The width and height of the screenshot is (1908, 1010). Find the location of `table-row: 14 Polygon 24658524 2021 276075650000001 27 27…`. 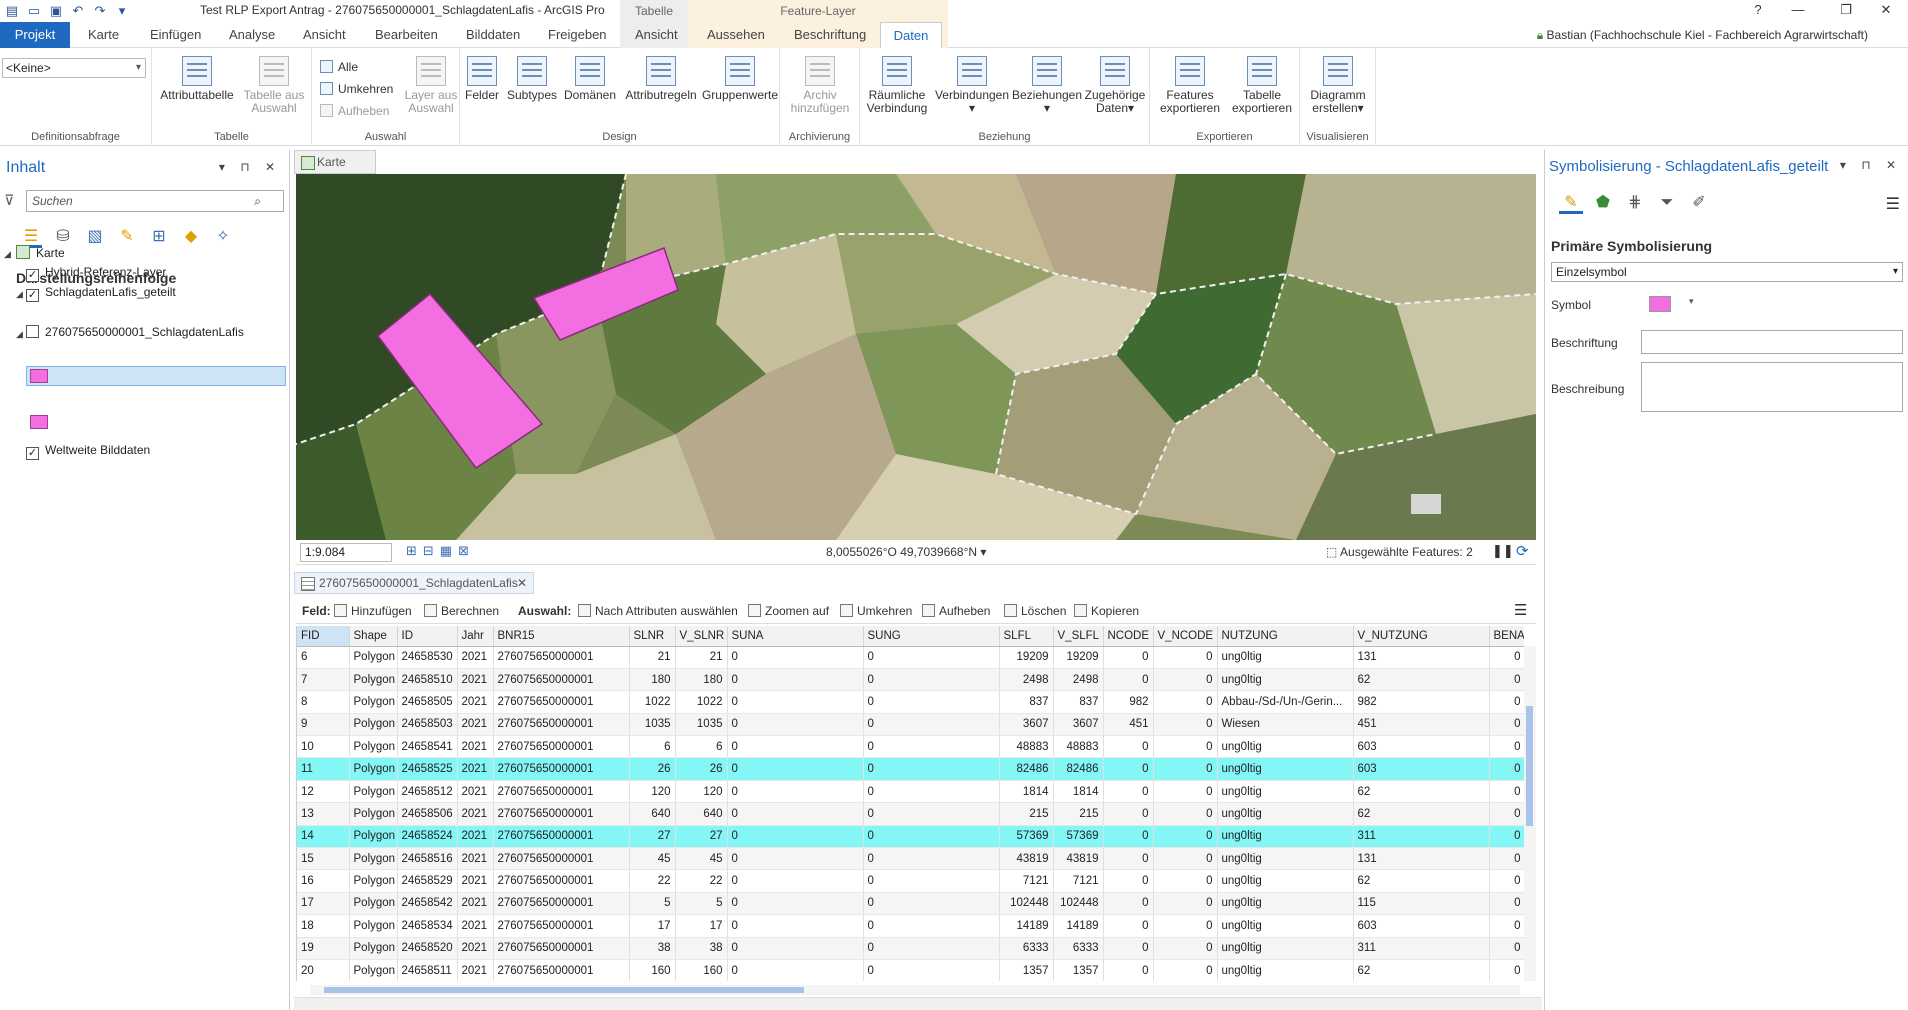

table-row: 14 Polygon 24658524 2021 276075650000001 27 27… is located at coordinates (910, 837).